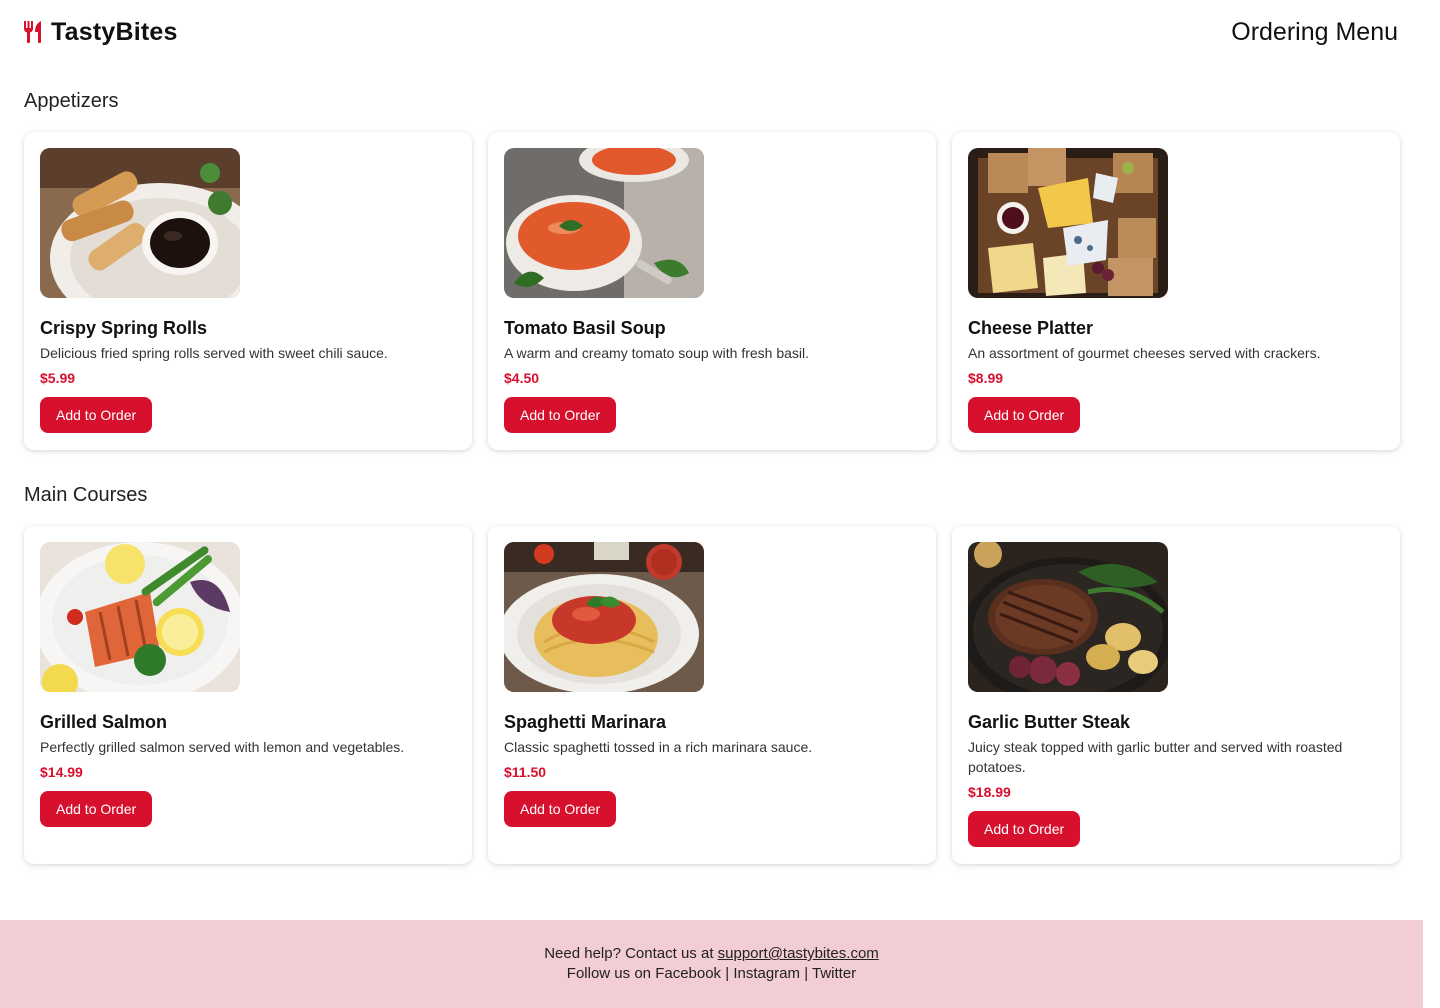  What do you see at coordinates (688, 973) in the screenshot?
I see `facebook-link: Facebook` at bounding box center [688, 973].